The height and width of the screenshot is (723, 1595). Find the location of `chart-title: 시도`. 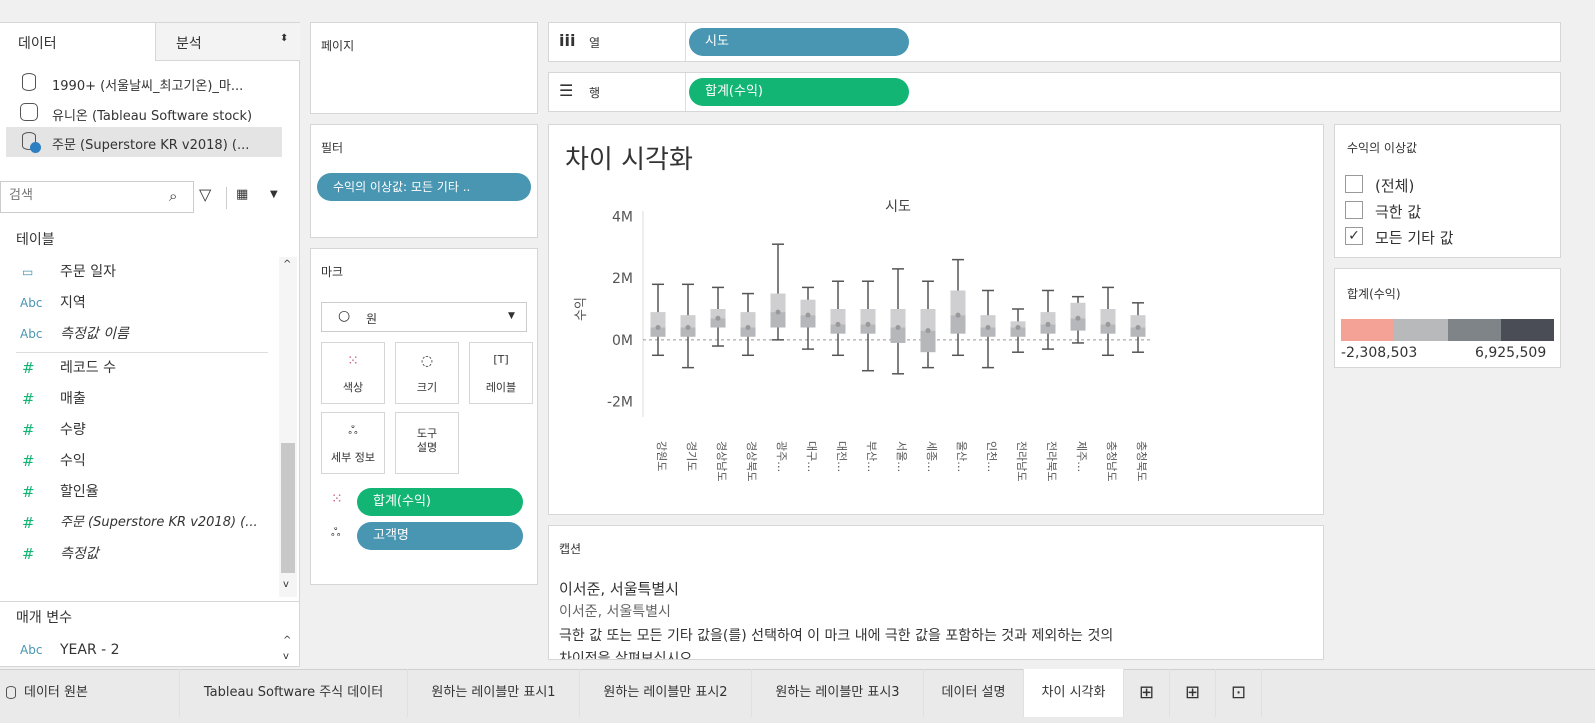

chart-title: 시도 is located at coordinates (898, 207).